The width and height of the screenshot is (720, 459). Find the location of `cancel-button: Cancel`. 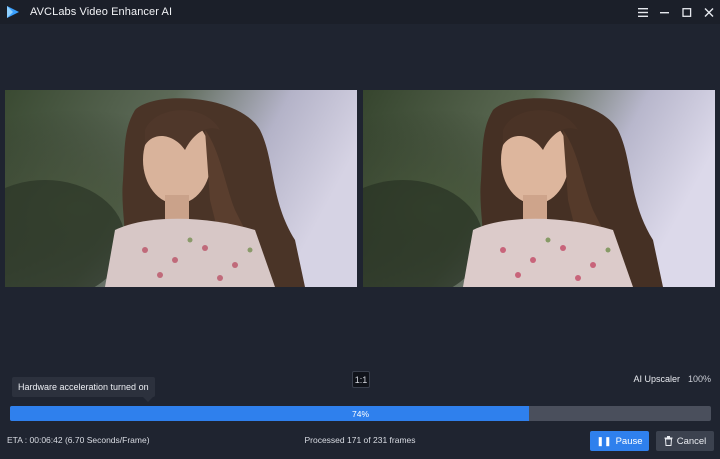

cancel-button: Cancel is located at coordinates (685, 441).